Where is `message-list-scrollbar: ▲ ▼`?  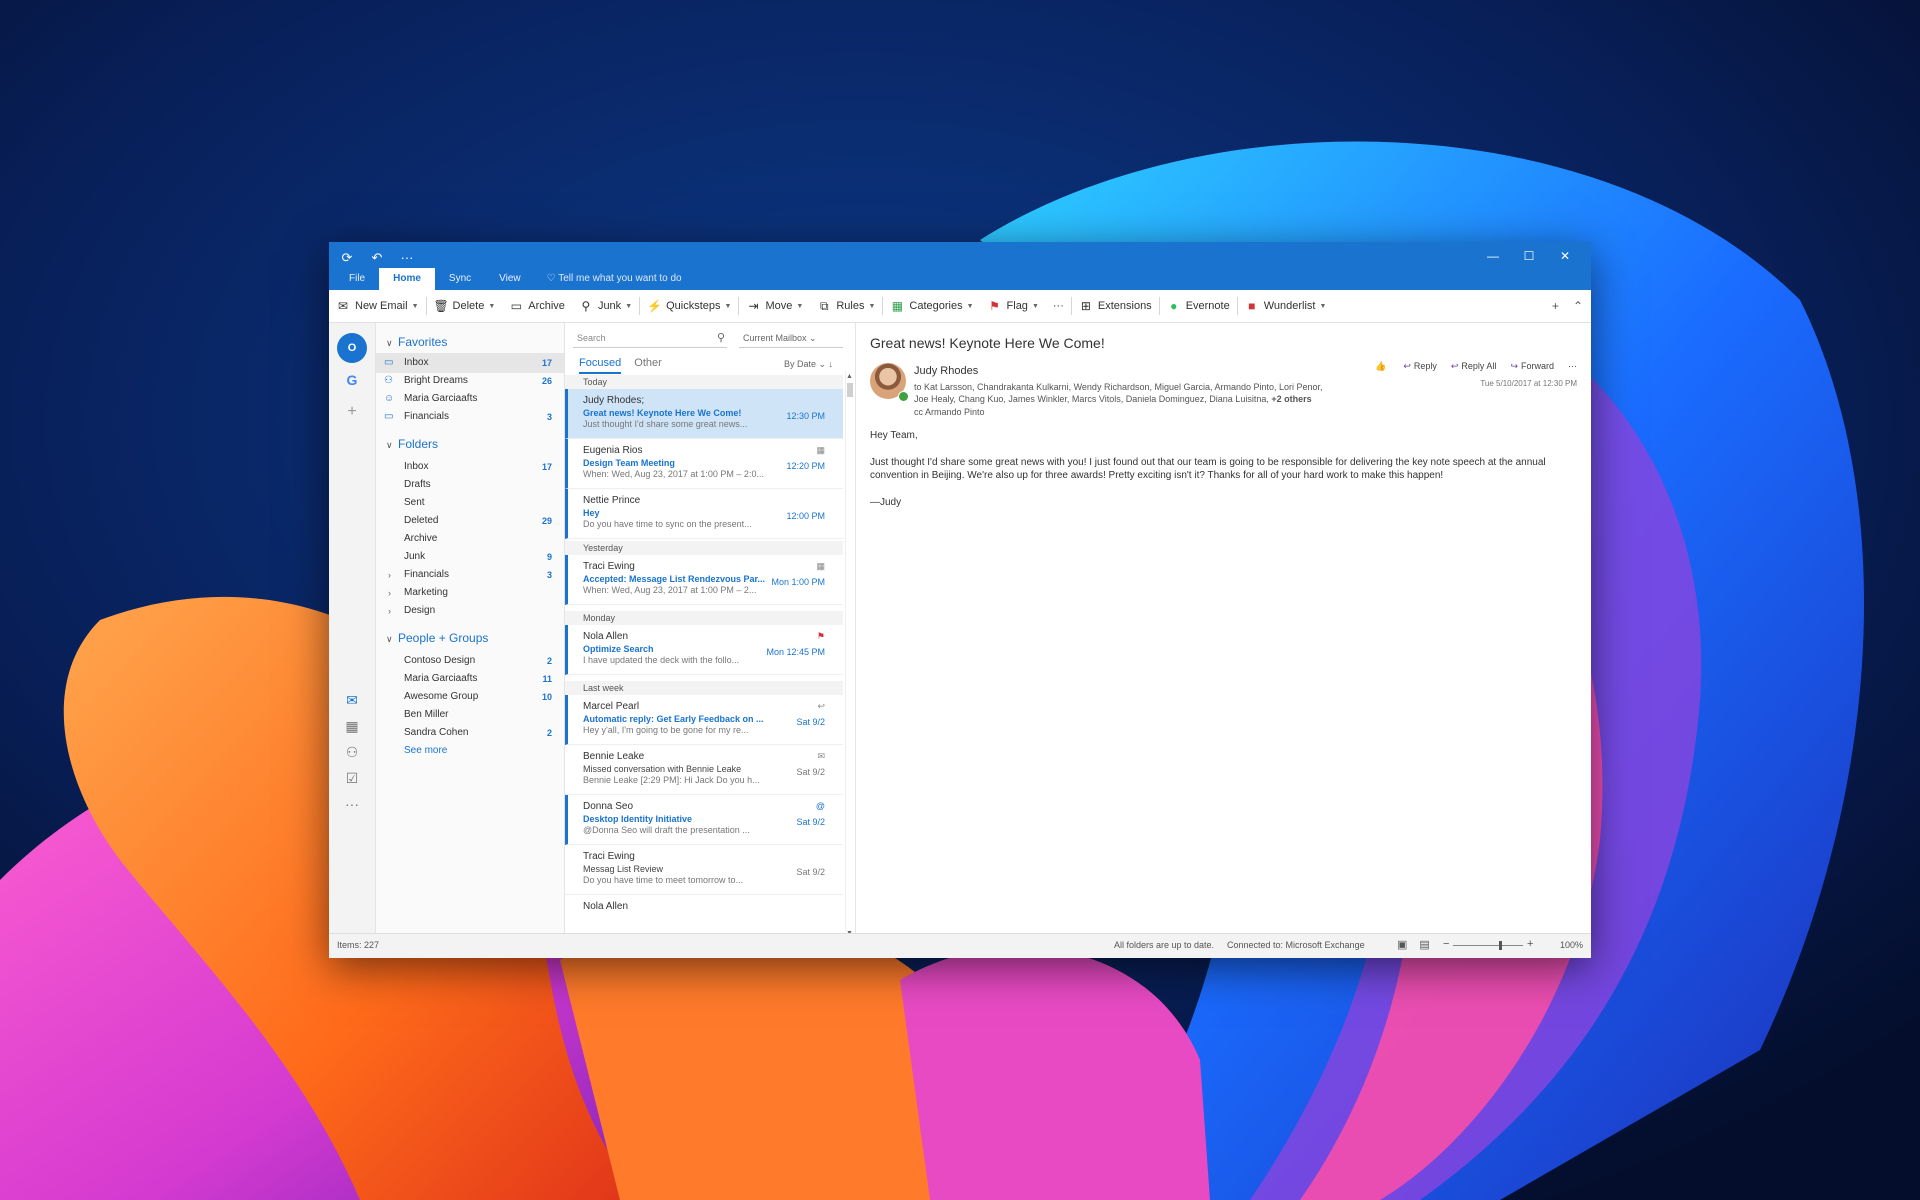 message-list-scrollbar: ▲ ▼ is located at coordinates (849, 654).